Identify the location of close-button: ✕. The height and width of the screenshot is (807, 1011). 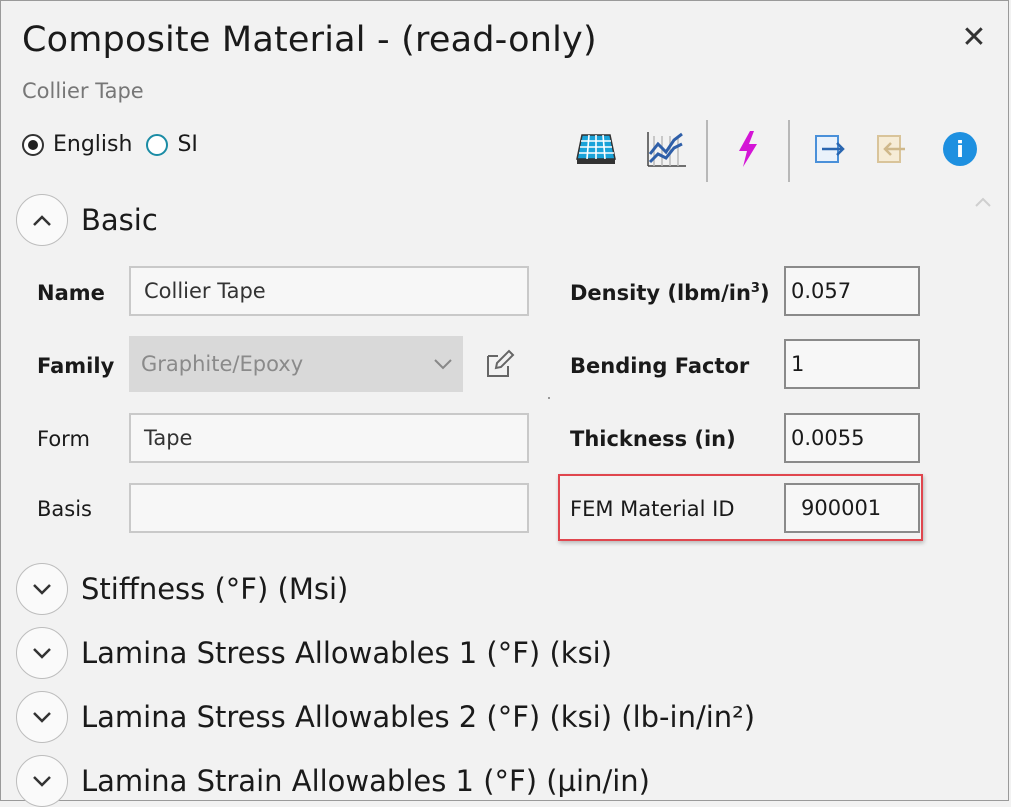
(974, 38).